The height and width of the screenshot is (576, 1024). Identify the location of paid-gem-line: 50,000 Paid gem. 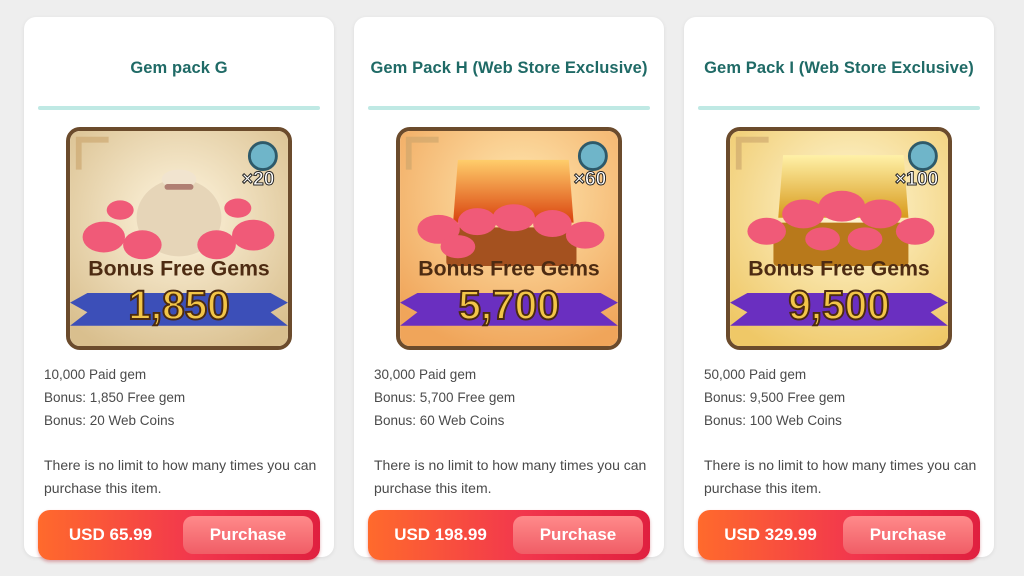
(755, 374).